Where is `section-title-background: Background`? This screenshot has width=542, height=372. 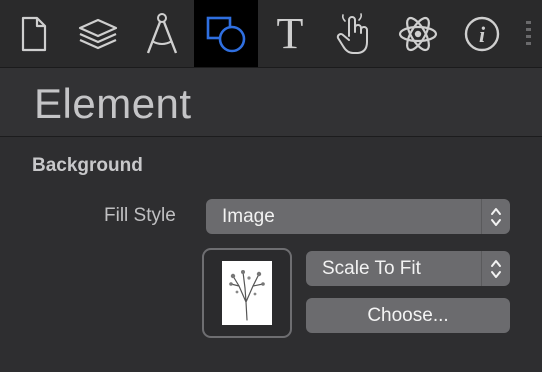 section-title-background: Background is located at coordinates (87, 165).